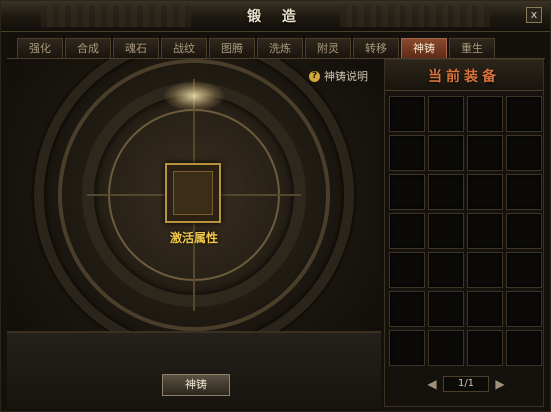  I want to click on equipment-pager: ◀ 1/1 ▶, so click(464, 386).